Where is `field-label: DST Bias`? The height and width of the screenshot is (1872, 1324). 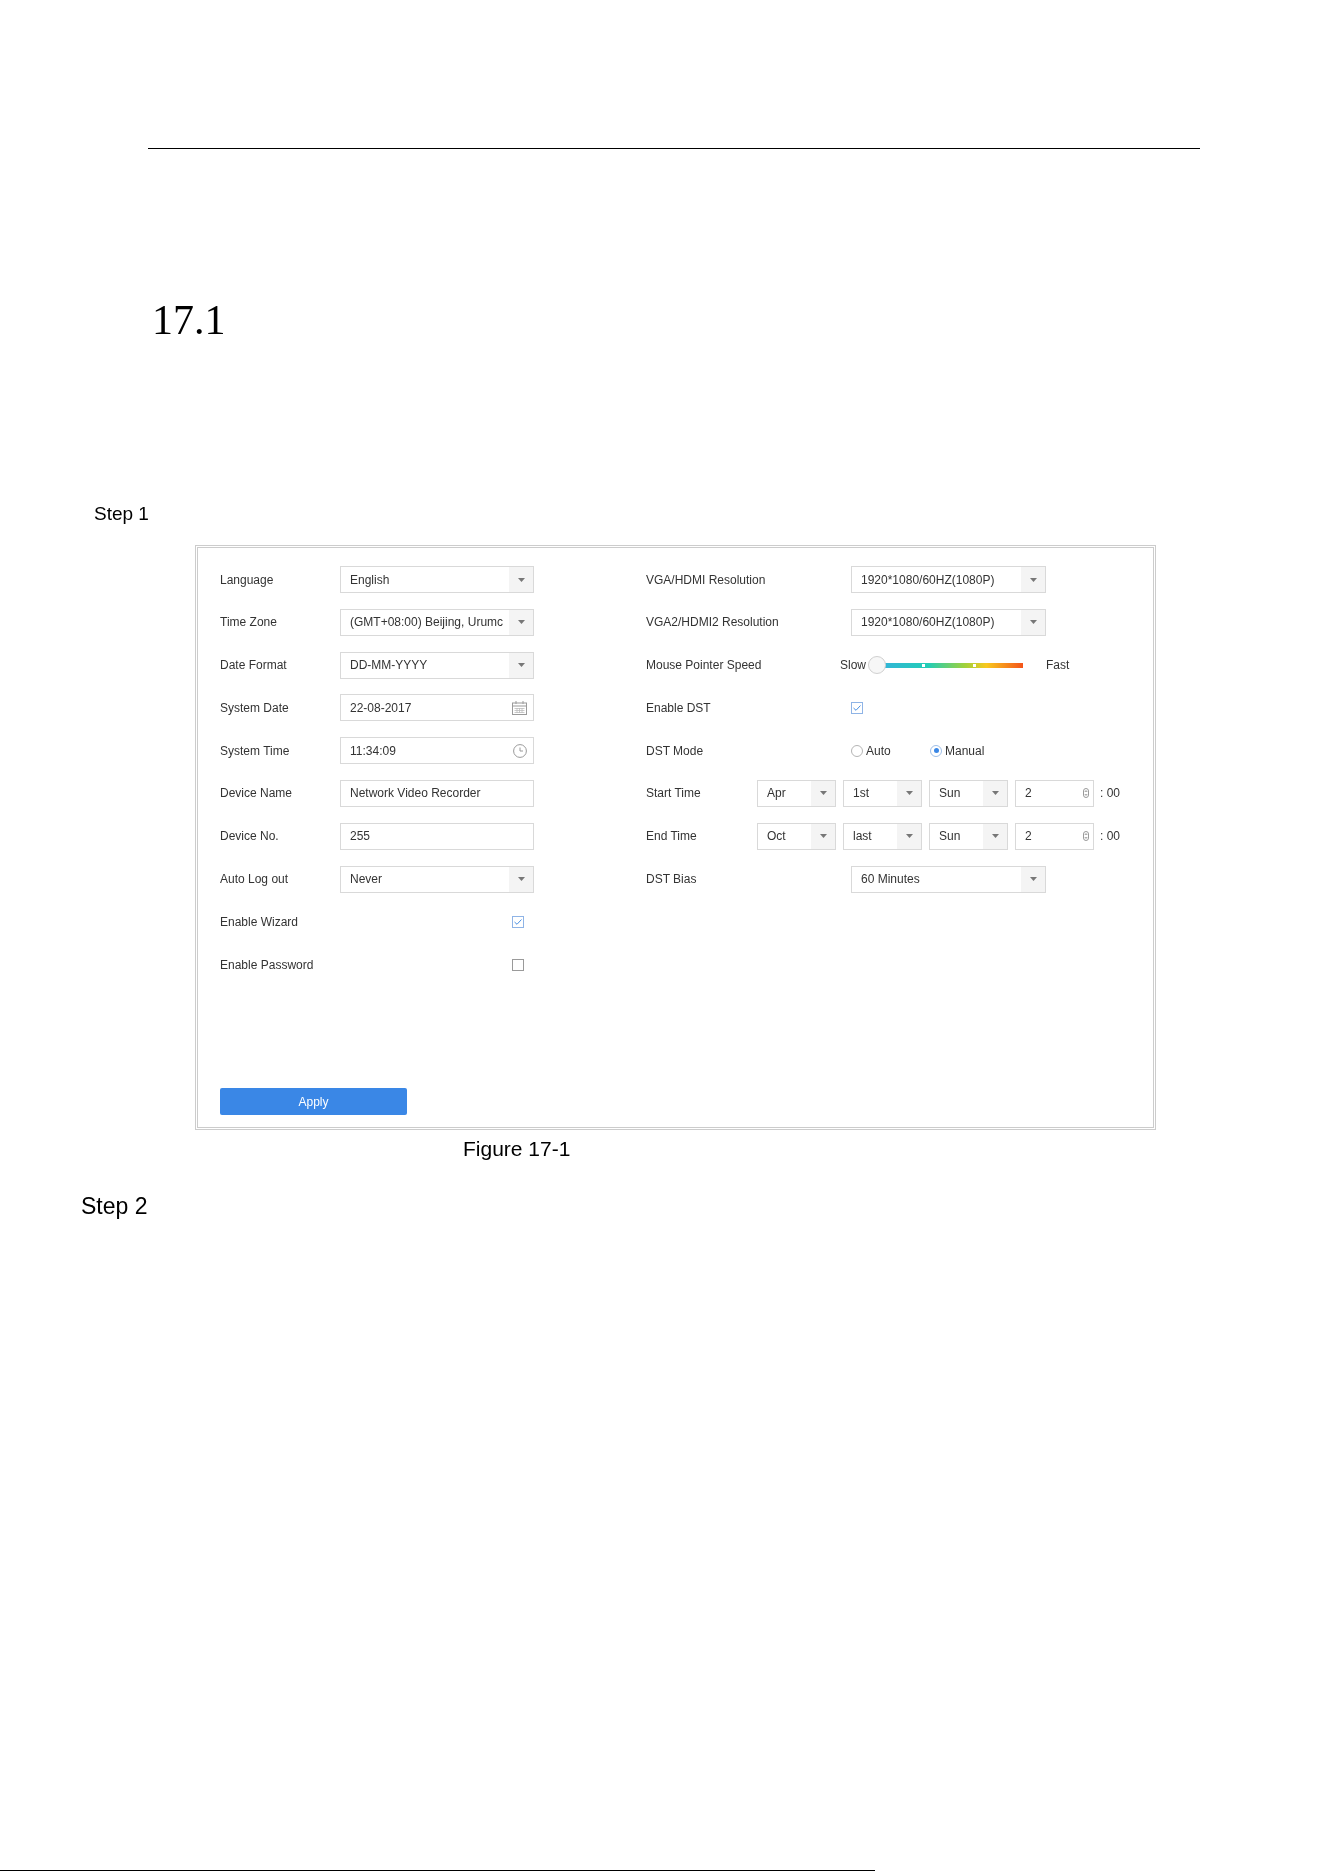 field-label: DST Bias is located at coordinates (672, 880).